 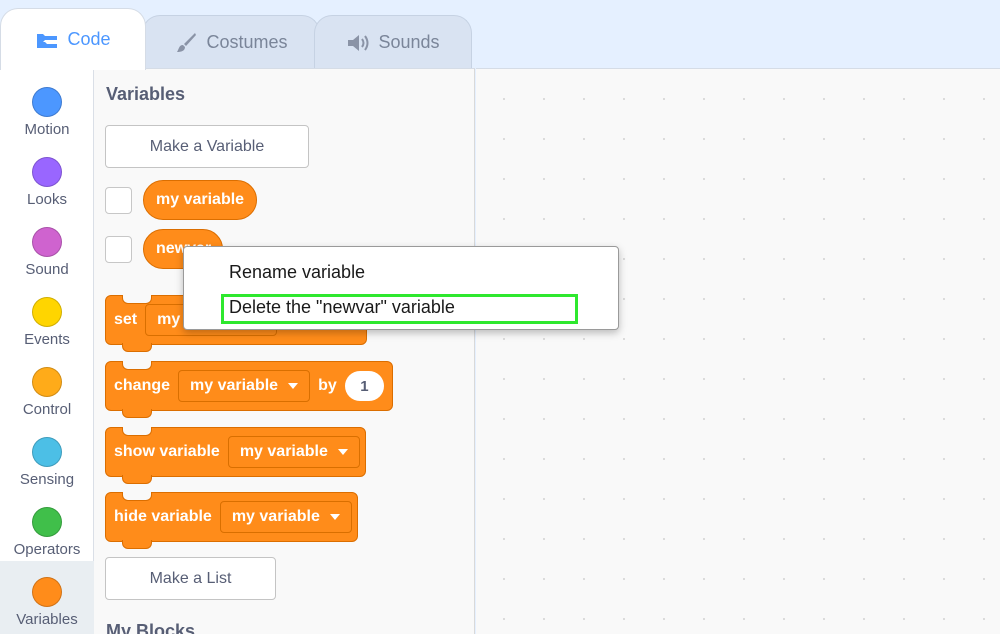 I want to click on category-events: Events, so click(x=47, y=322).